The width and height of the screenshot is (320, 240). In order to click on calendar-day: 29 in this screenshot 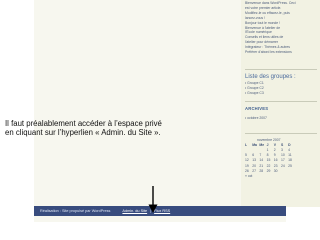, I will do `click(268, 171)`.